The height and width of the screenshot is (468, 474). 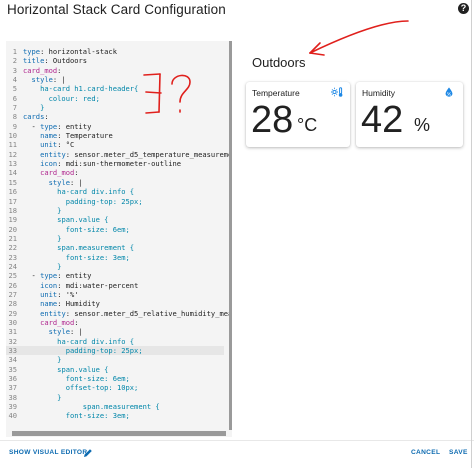 I want to click on line-number: 14, so click(x=12, y=173).